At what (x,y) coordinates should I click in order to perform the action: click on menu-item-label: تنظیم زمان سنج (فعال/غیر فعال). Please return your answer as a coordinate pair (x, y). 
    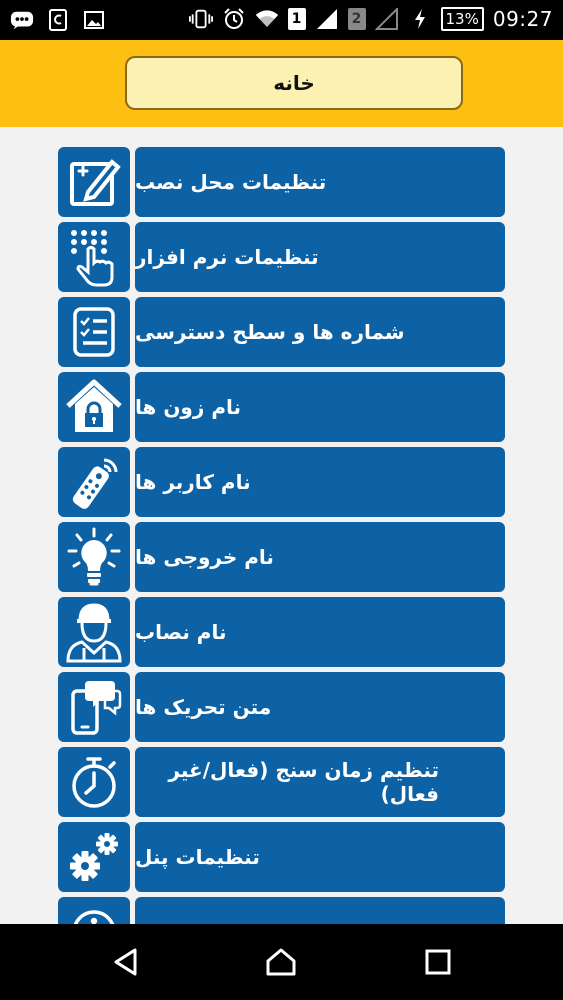
    Looking at the image, I should click on (320, 782).